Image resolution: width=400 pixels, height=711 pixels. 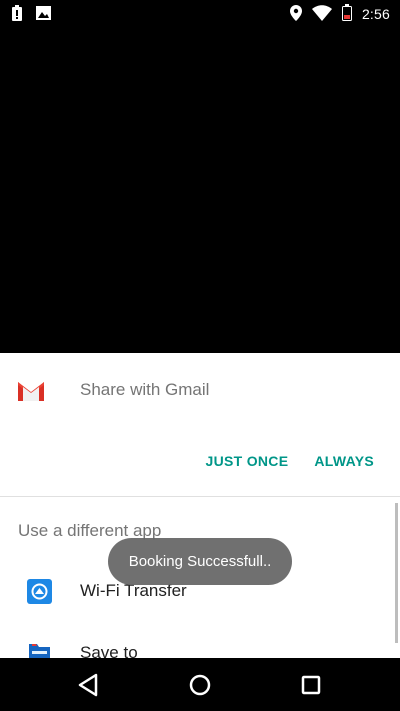 What do you see at coordinates (247, 463) in the screenshot?
I see `just-once-button: JUST ONCE` at bounding box center [247, 463].